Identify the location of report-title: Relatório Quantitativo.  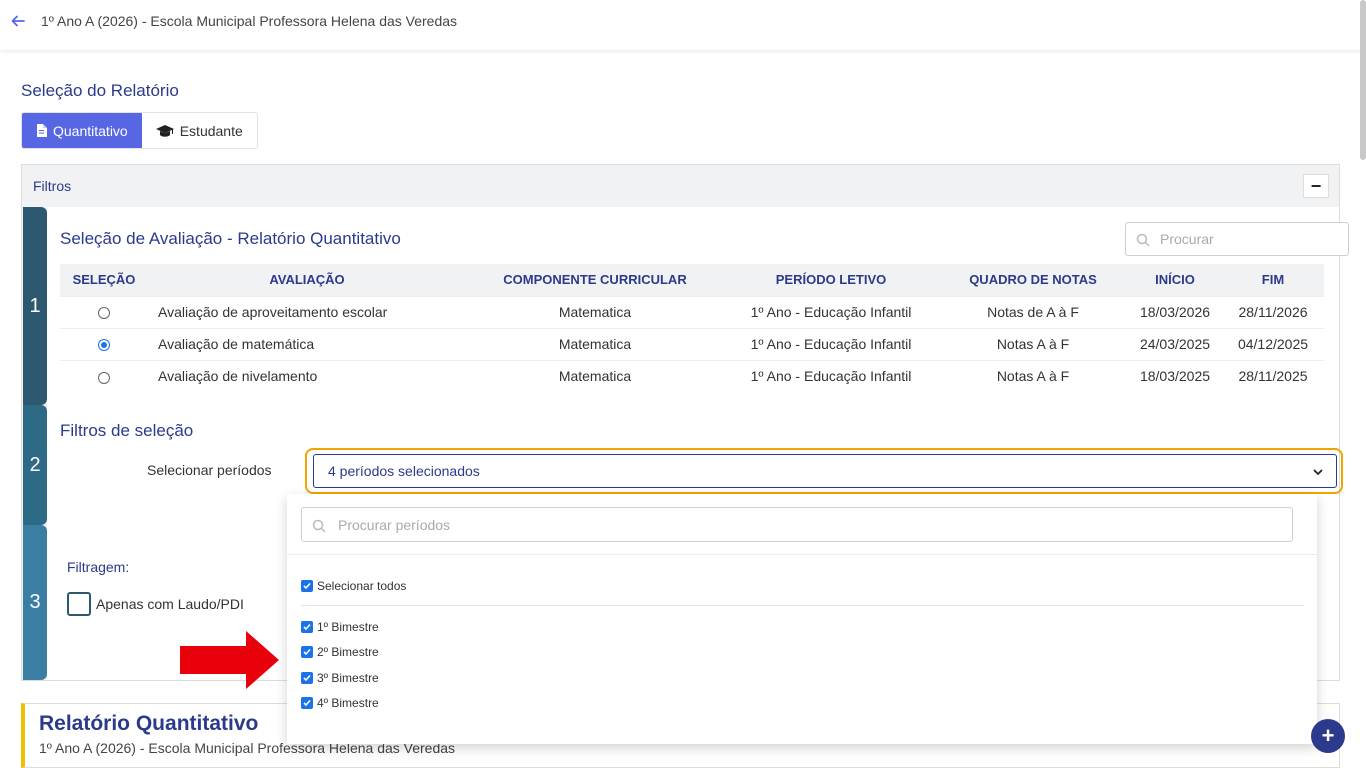
(149, 723).